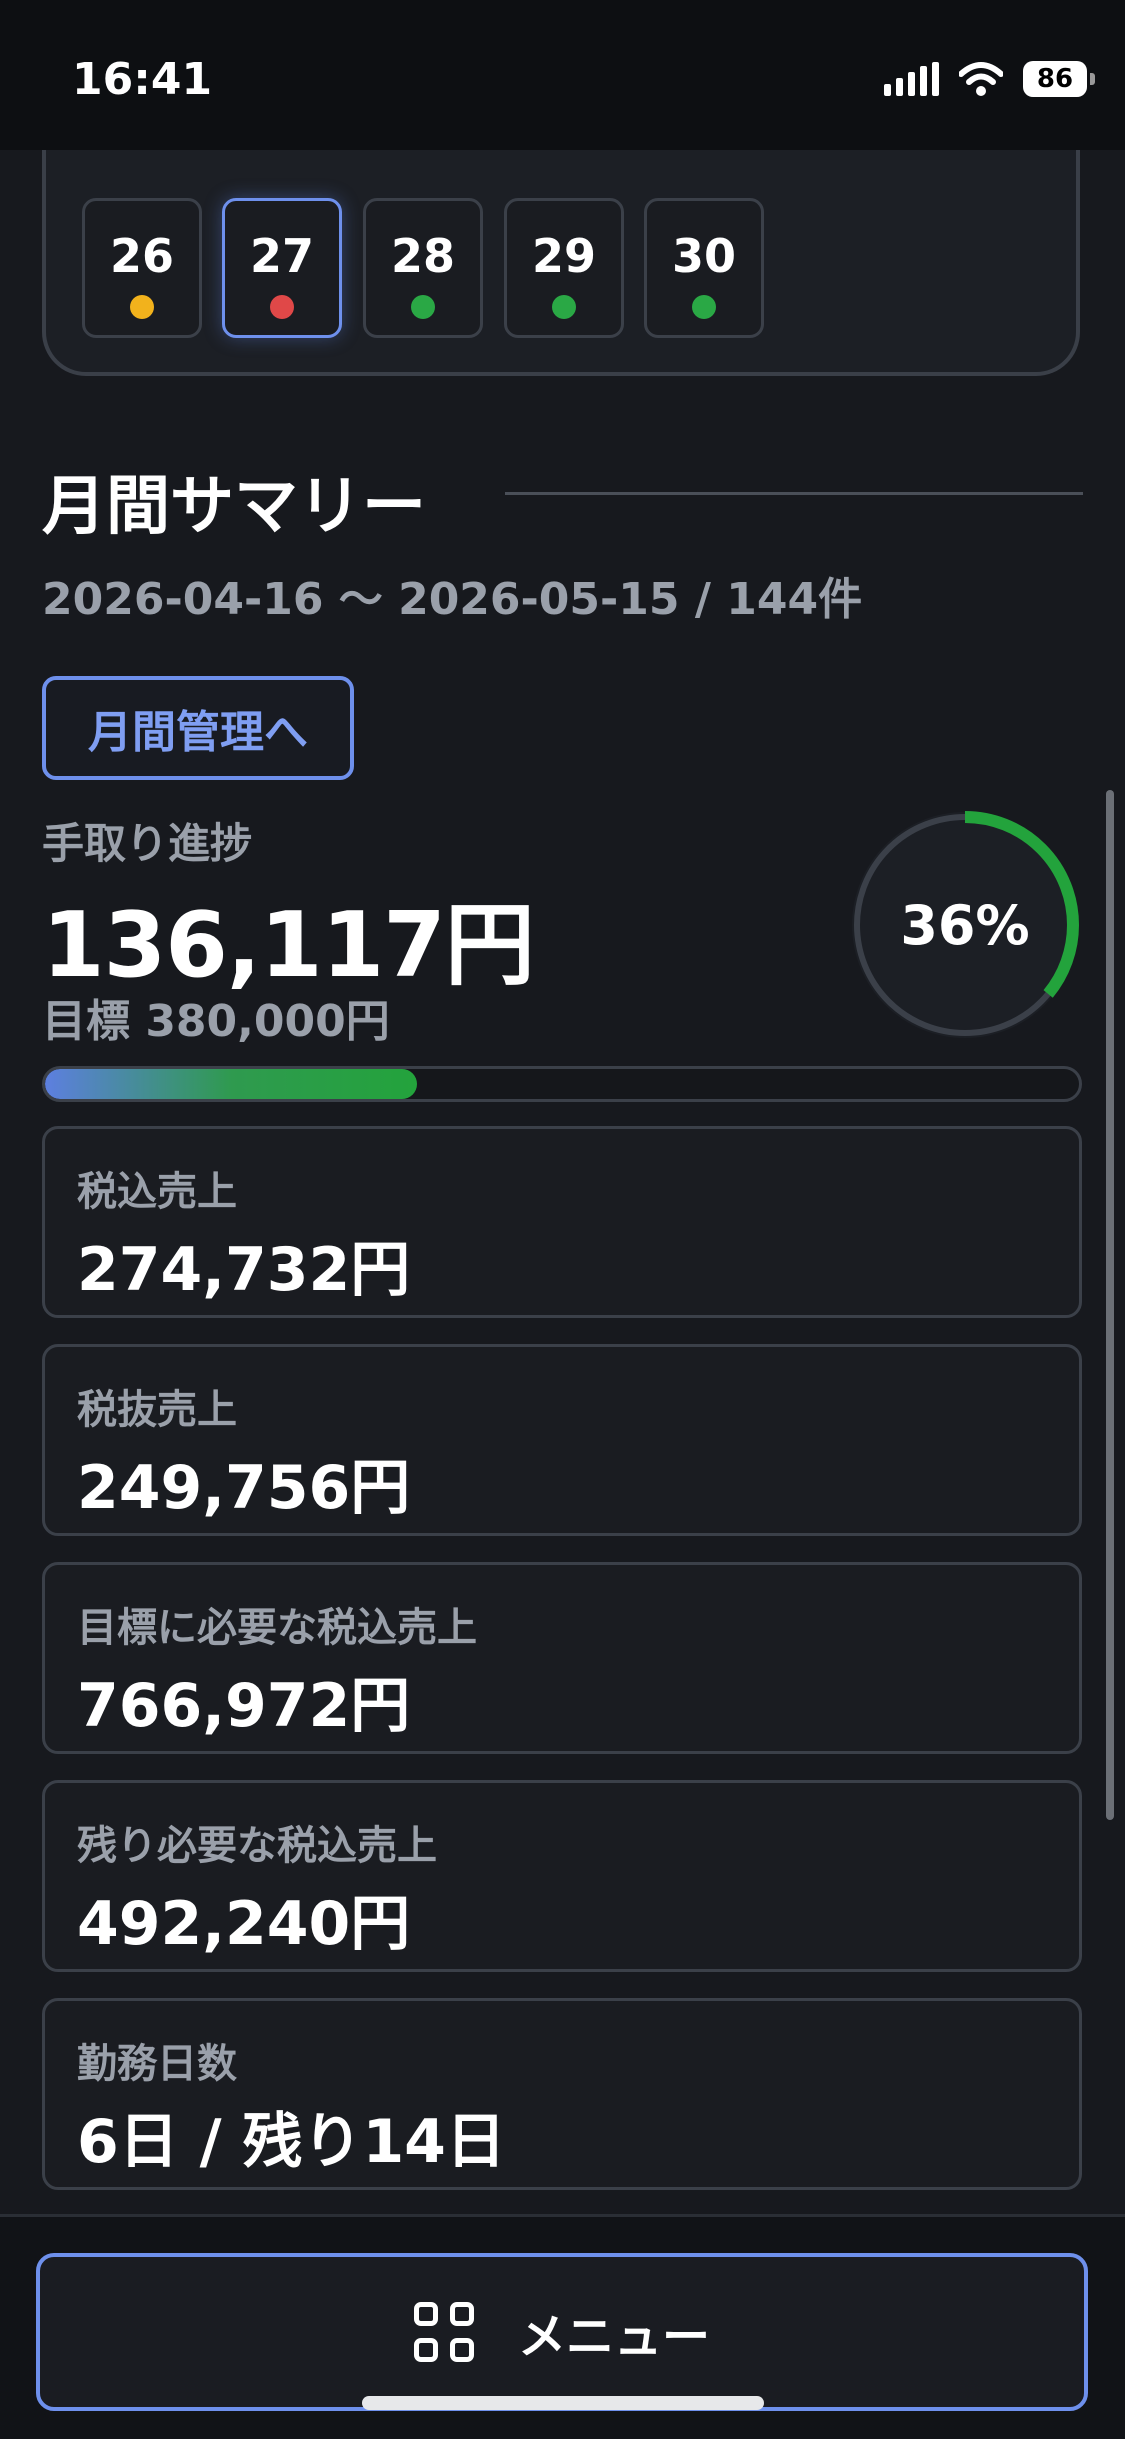 The height and width of the screenshot is (2439, 1125). I want to click on menu-label: メニュー, so click(613, 2337).